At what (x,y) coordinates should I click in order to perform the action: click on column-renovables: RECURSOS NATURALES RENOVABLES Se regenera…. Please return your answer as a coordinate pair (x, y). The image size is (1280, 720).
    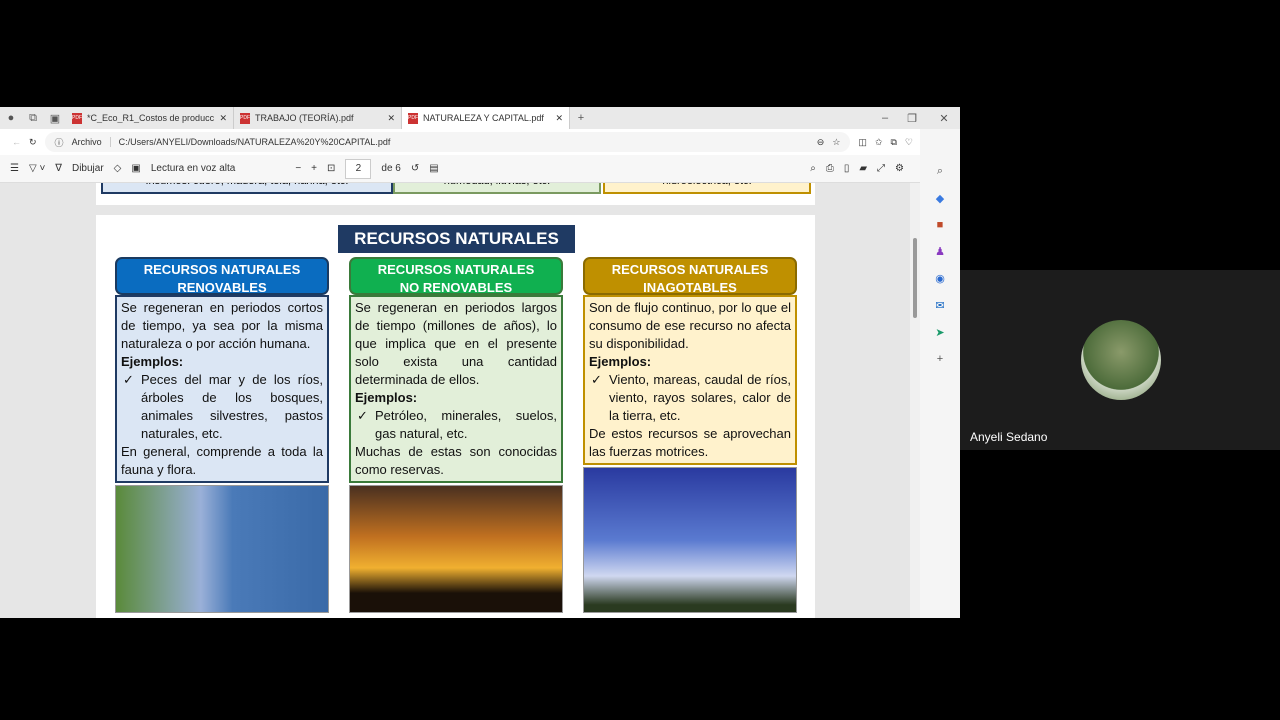
    Looking at the image, I should click on (222, 370).